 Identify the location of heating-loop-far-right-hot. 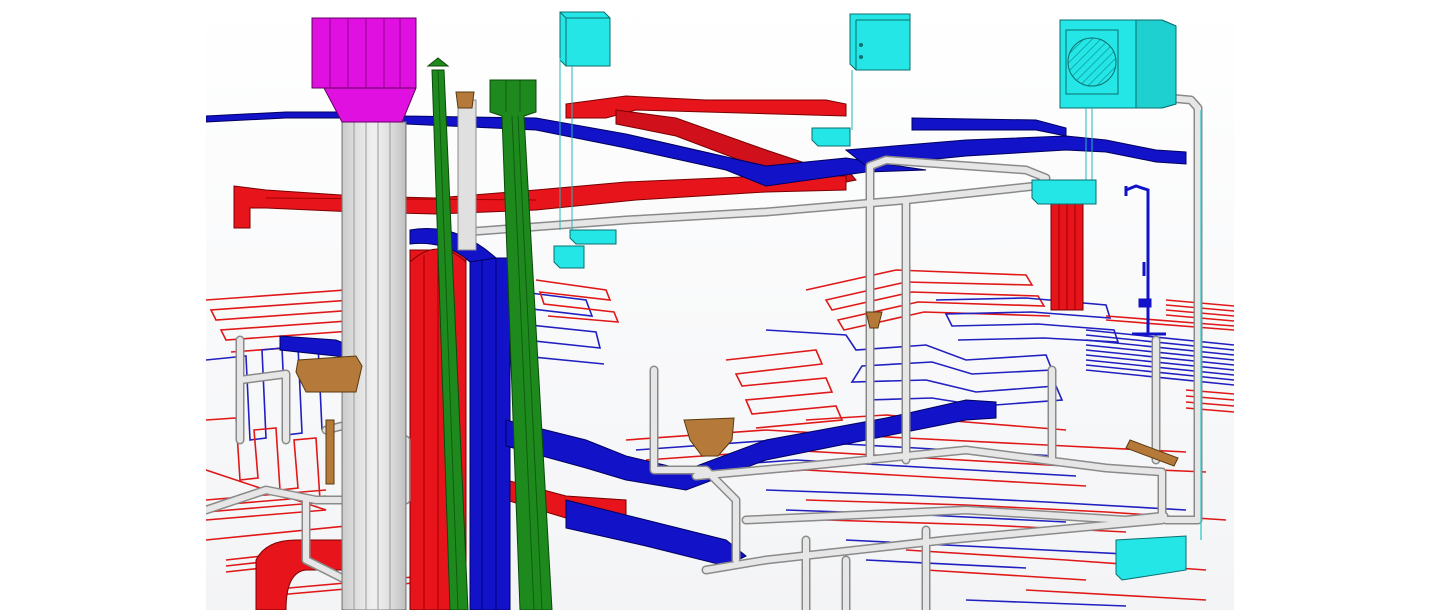
(1169, 356).